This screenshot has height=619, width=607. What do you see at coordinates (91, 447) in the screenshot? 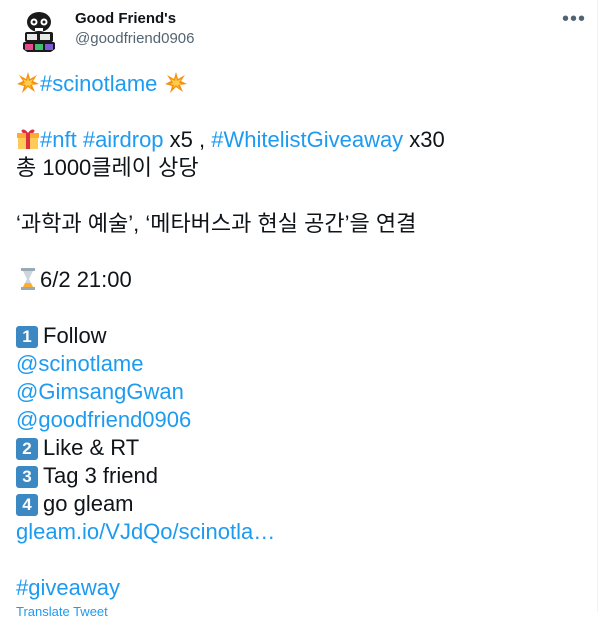
I see `step-2-text: Like & RT` at bounding box center [91, 447].